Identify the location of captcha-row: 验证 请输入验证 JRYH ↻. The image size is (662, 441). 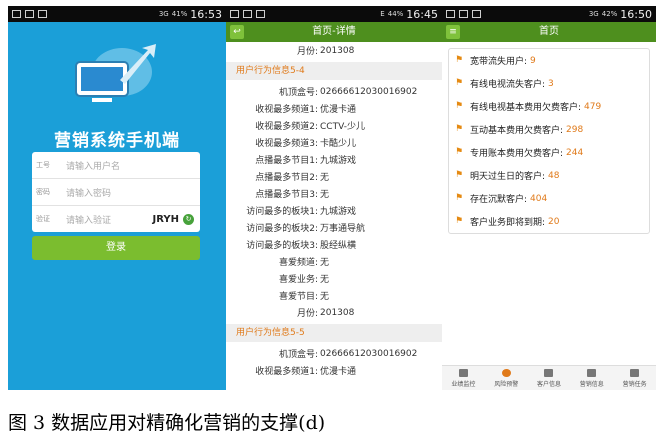
(116, 219).